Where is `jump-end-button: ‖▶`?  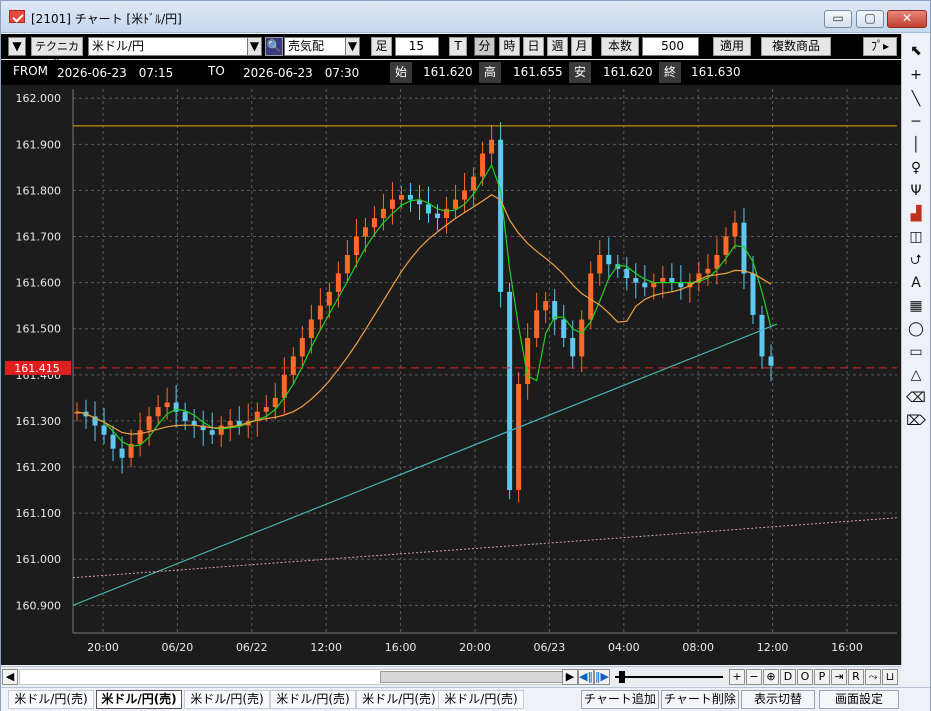
jump-end-button: ‖▶ is located at coordinates (602, 677).